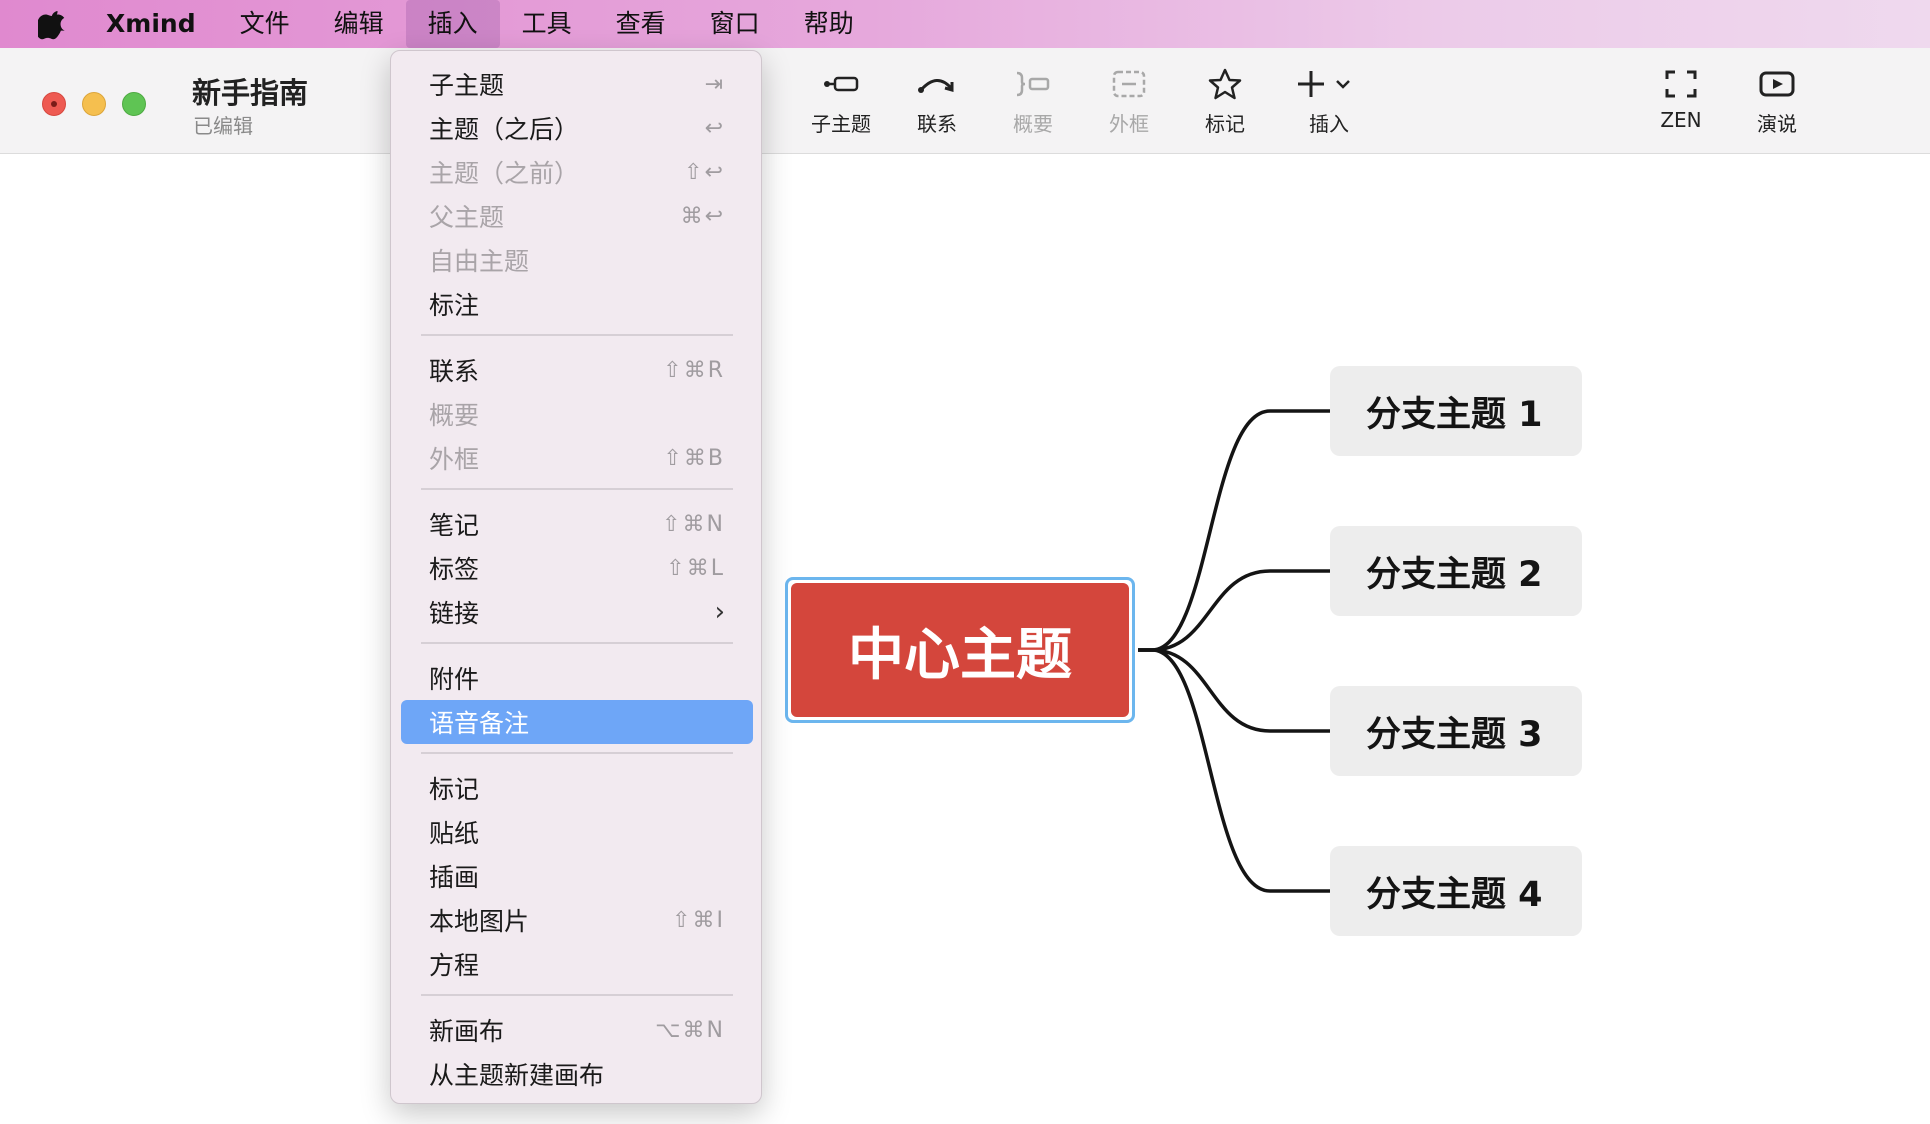 The width and height of the screenshot is (1930, 1124). I want to click on star-icon, so click(1225, 84).